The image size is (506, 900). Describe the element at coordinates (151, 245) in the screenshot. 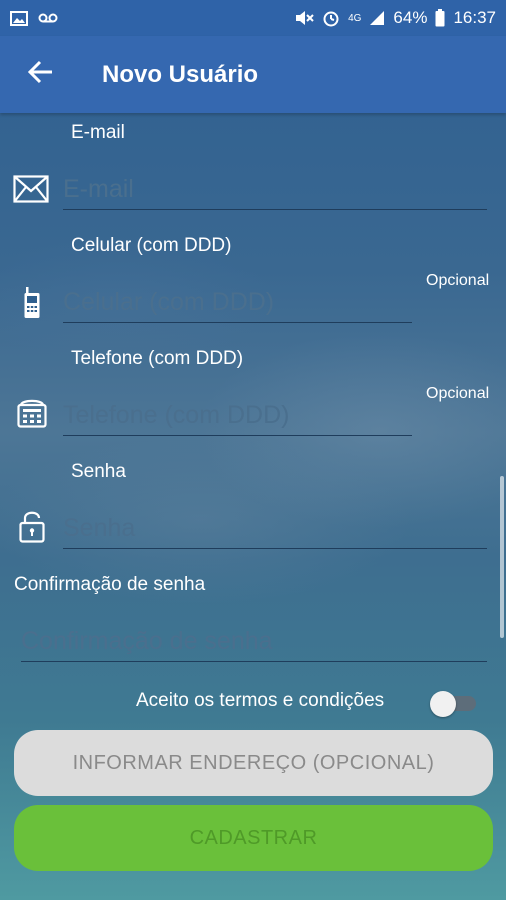

I see `cellphone-label: Celular (com DDD)` at that location.